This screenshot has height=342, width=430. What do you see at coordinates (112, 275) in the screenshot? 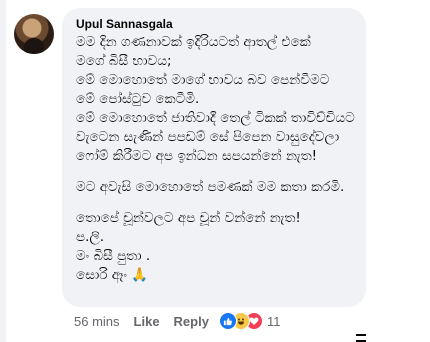
I see `comment-line: සොරි ඈං 🙏` at bounding box center [112, 275].